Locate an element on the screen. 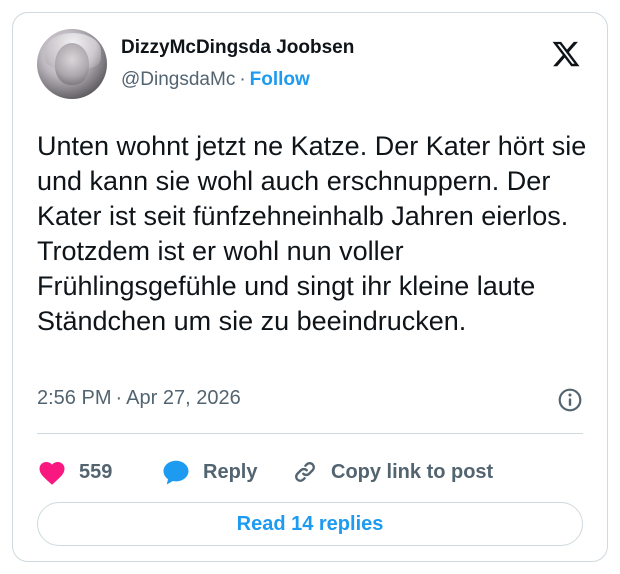 The width and height of the screenshot is (620, 574). author-handle-row: @DingsdaMc · Follow is located at coordinates (215, 80).